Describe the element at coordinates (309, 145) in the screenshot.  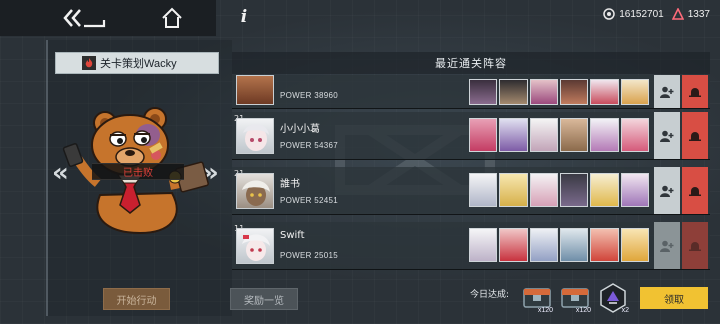
I see `player-power: POWER 54367` at that location.